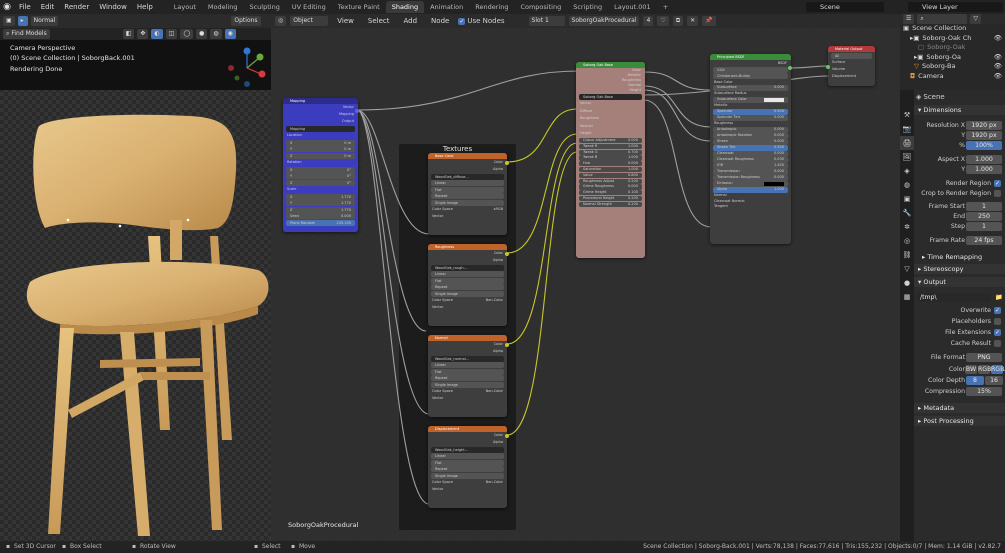  What do you see at coordinates (44, 21) in the screenshot?
I see `mode-dropdown: Normal` at bounding box center [44, 21].